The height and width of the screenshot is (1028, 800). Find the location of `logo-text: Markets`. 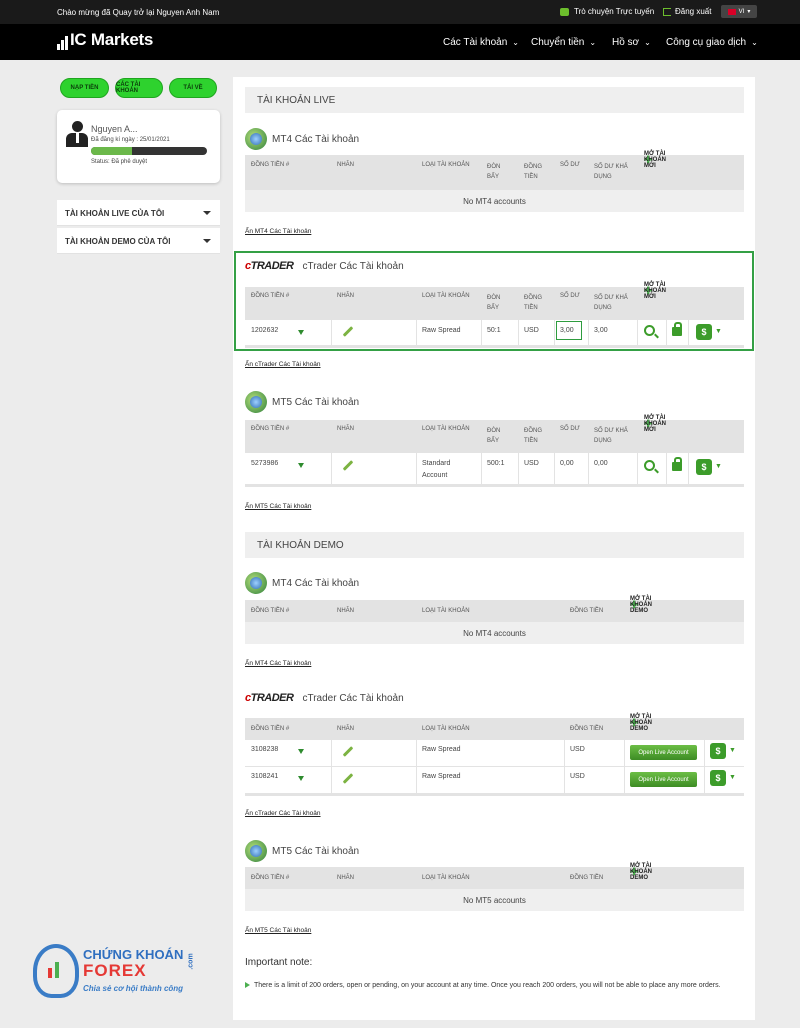

logo-text: Markets is located at coordinates (122, 39).